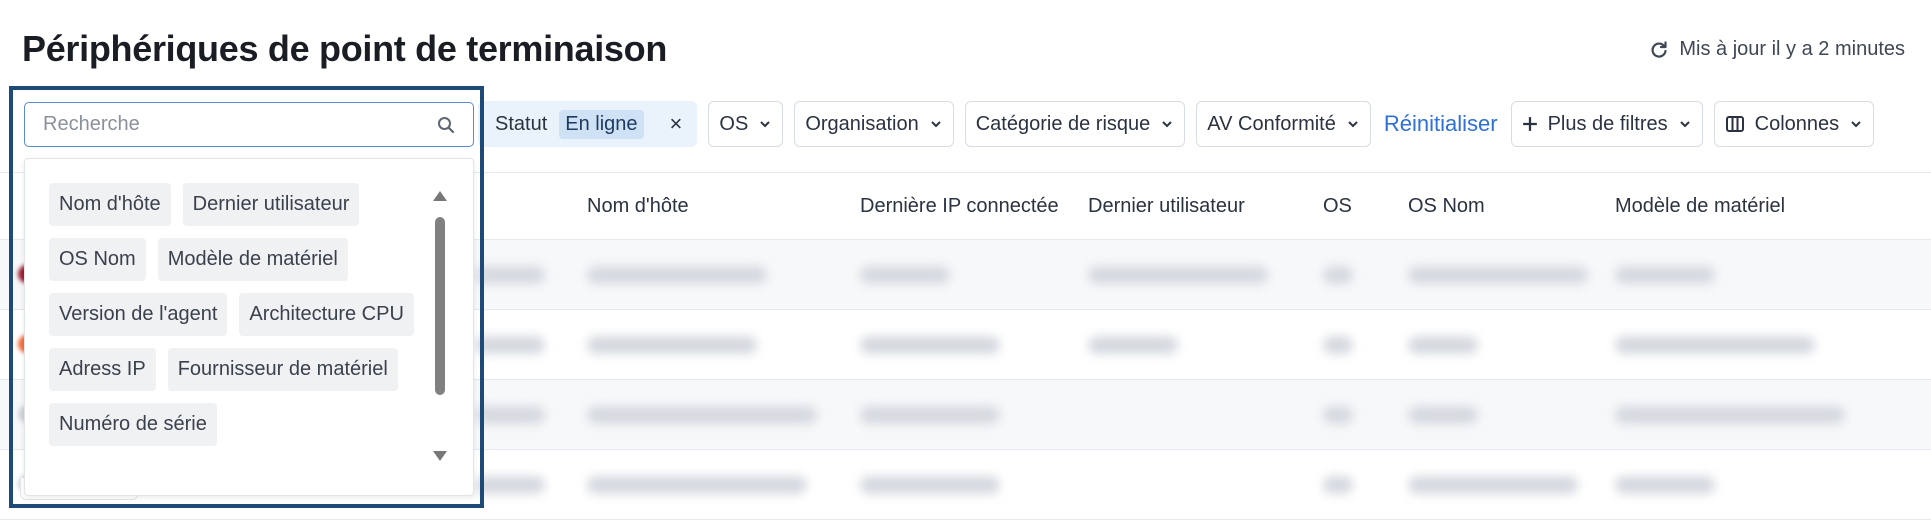  Describe the element at coordinates (1792, 49) in the screenshot. I see `last-updated-text: Mis à jour il y a 2 minutes` at that location.